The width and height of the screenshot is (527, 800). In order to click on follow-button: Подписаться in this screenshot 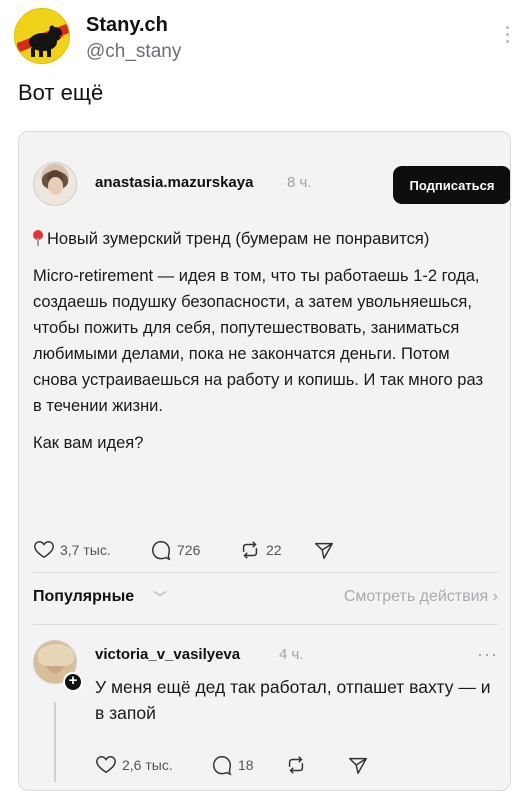, I will do `click(451, 185)`.